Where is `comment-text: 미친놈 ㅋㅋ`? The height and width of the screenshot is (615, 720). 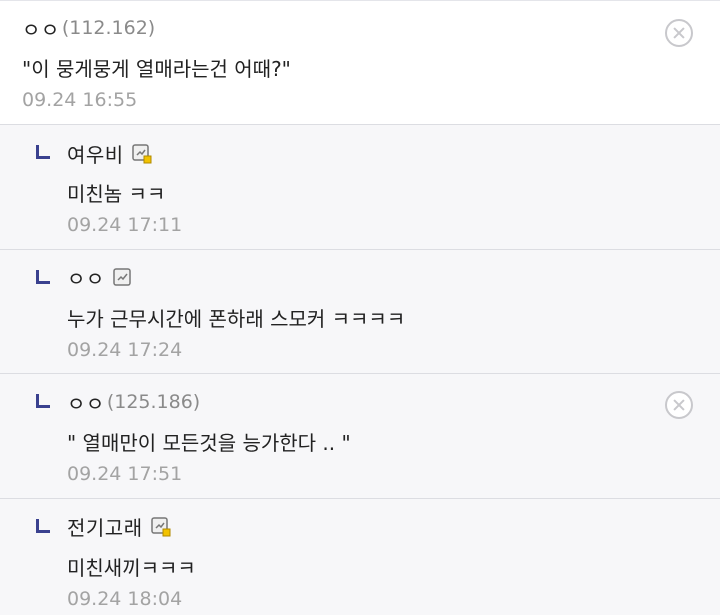 comment-text: 미친놈 ㅋㅋ is located at coordinates (116, 194).